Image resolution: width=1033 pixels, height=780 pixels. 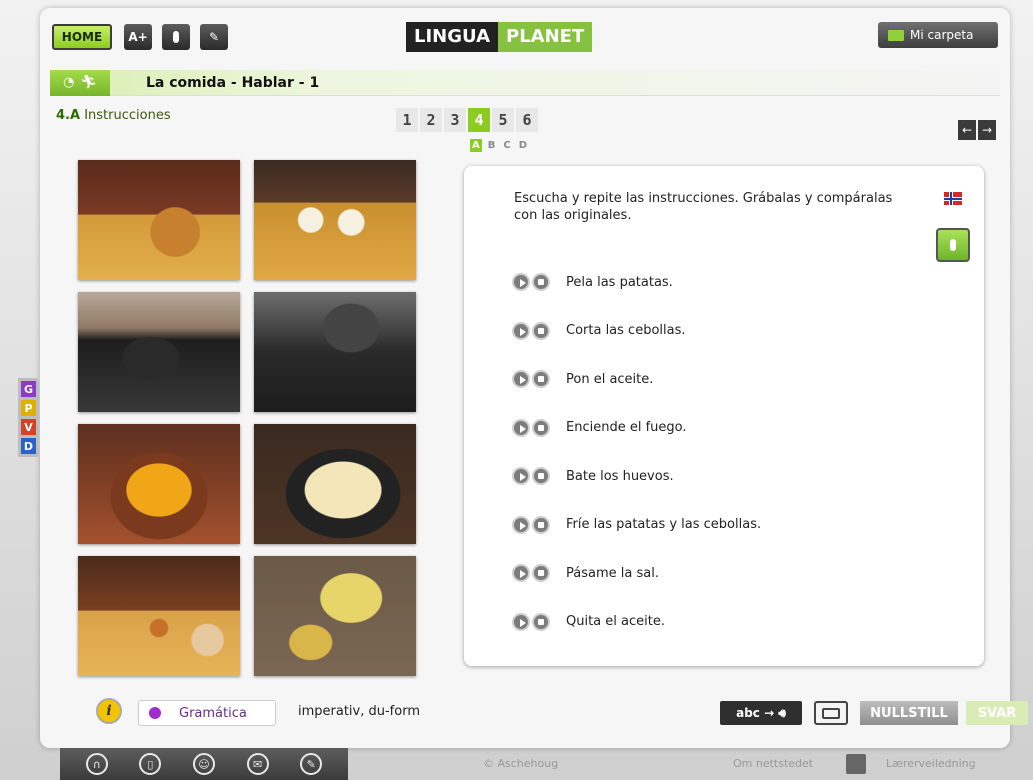 I want to click on text-size-button: A+, so click(x=138, y=37).